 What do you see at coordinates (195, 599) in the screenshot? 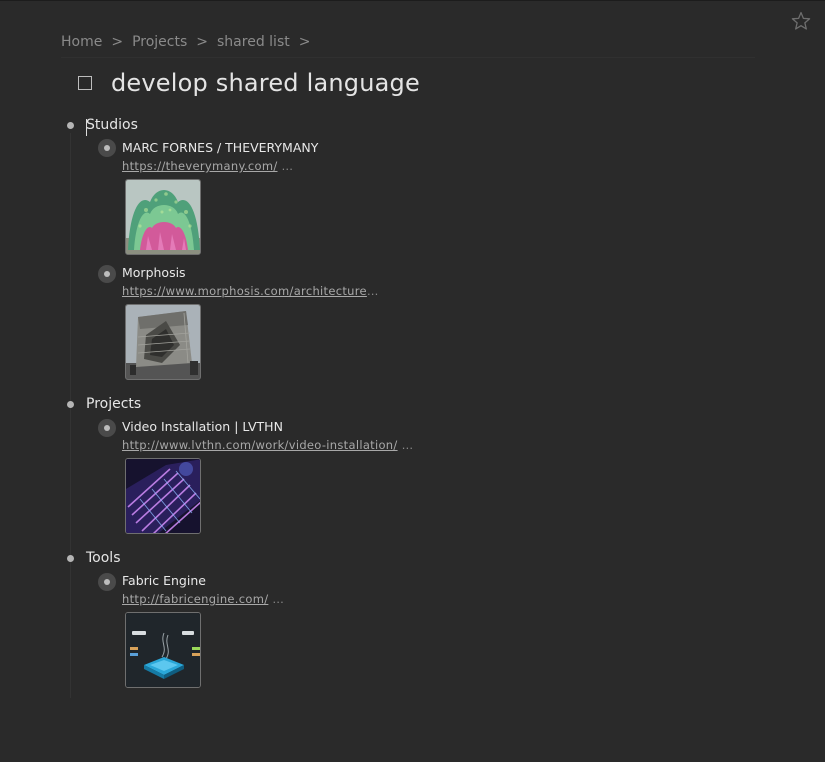
I see `item-link-fabric-engine: http://fabricengine.com/` at bounding box center [195, 599].